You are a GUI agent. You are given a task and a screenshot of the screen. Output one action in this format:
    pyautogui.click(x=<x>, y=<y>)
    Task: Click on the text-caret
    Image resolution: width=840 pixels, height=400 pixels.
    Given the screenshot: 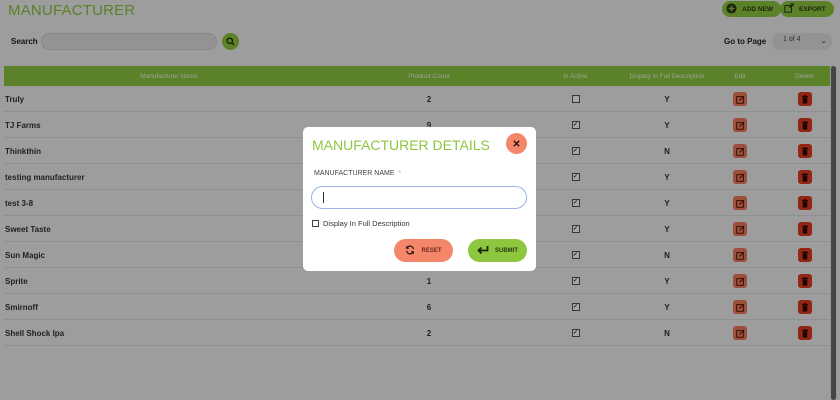 What is the action you would take?
    pyautogui.click(x=323, y=197)
    